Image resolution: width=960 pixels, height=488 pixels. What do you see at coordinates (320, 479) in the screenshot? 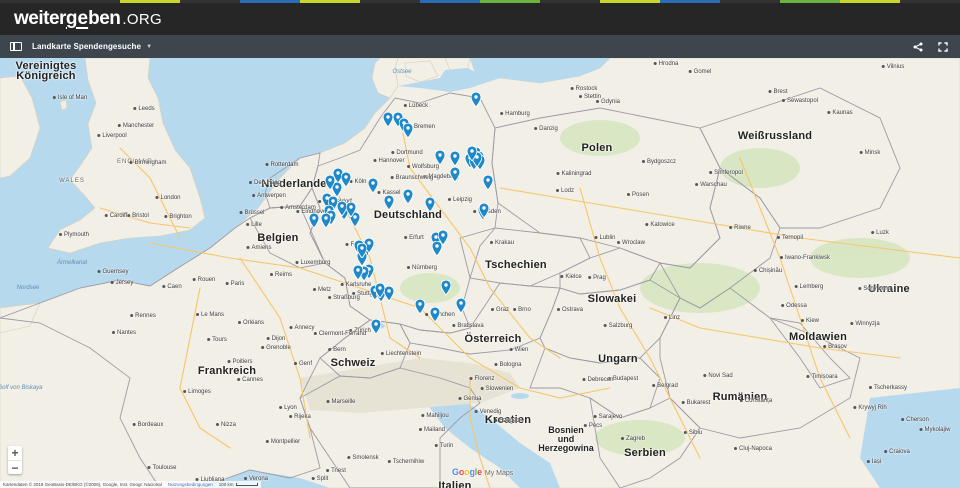
I see `city-label: Split` at bounding box center [320, 479].